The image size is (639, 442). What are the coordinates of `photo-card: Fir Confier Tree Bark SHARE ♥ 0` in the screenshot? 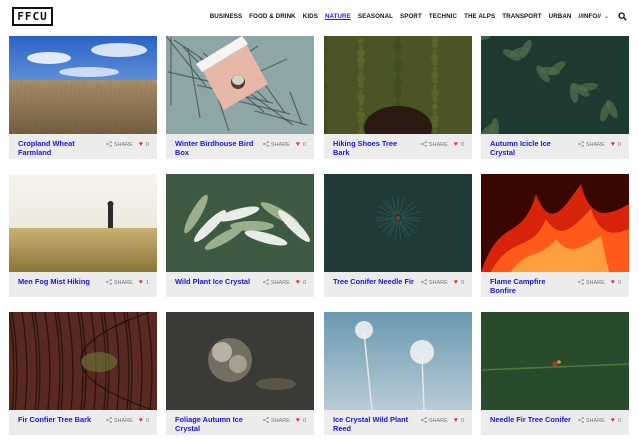 It's located at (83, 373).